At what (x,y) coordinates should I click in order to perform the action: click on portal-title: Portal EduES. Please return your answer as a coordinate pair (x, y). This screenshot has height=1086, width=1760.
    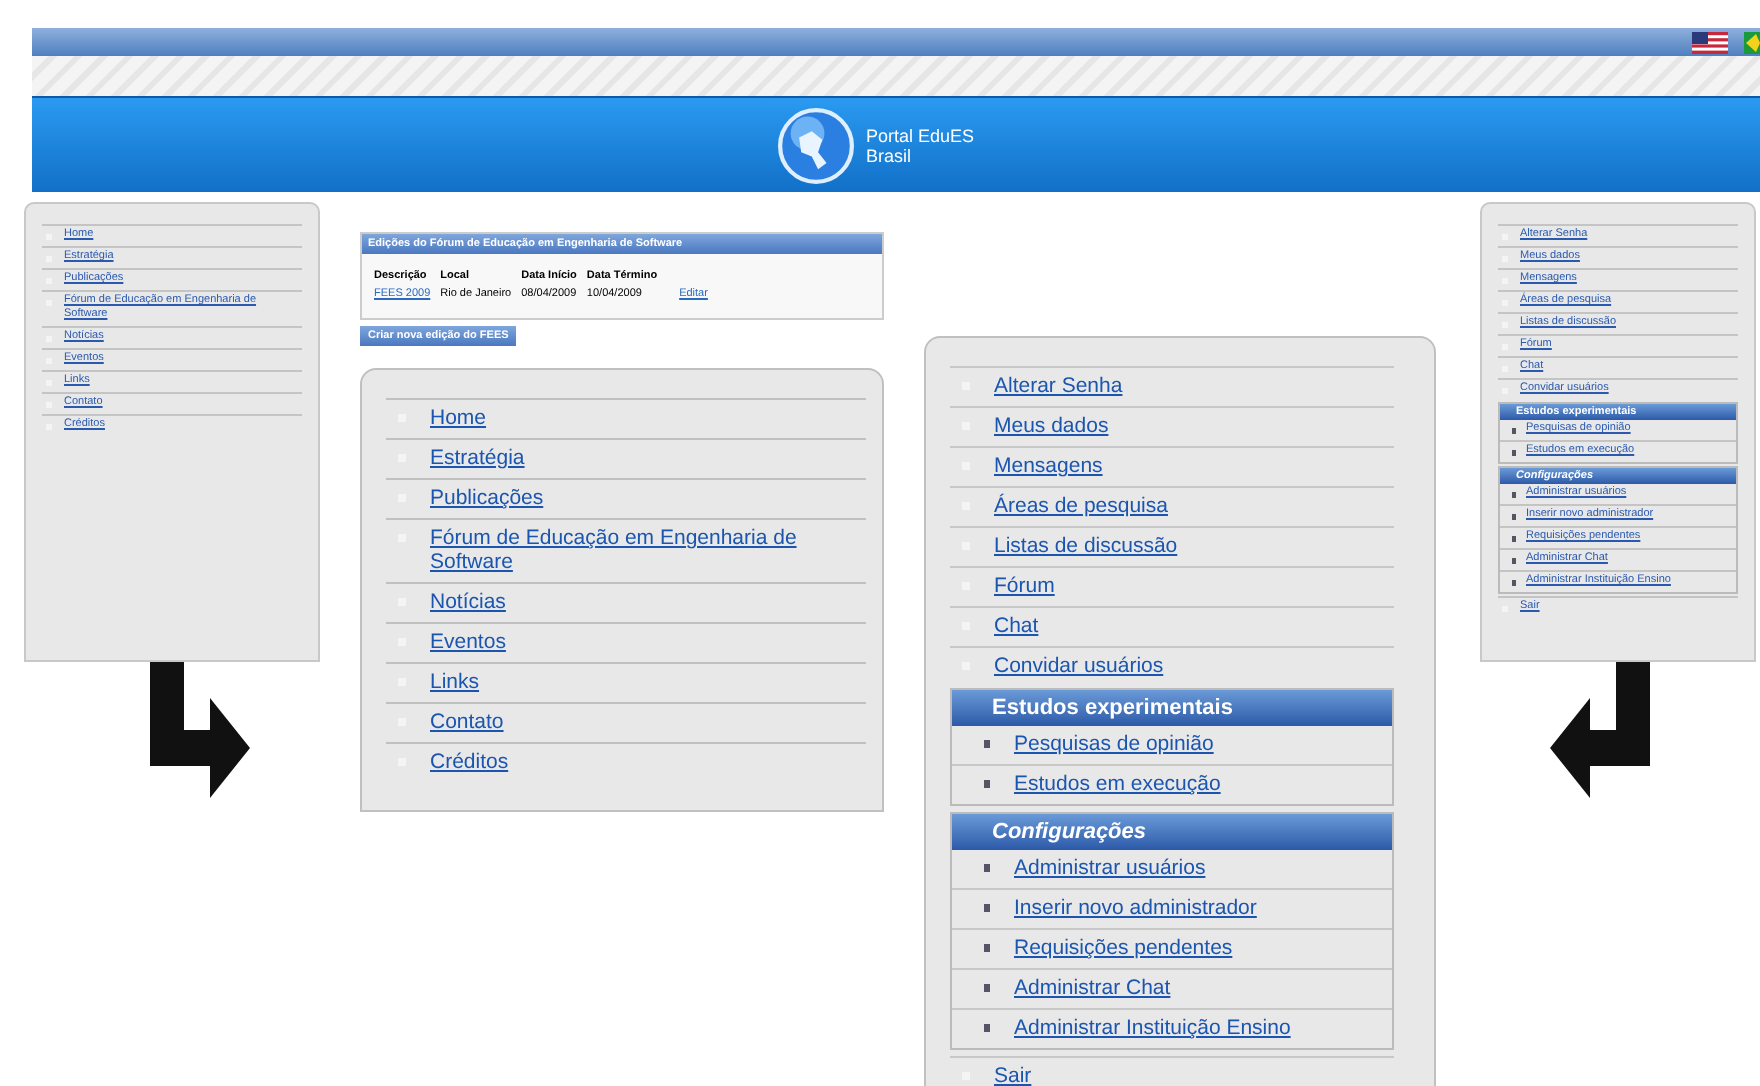
    Looking at the image, I should click on (920, 135).